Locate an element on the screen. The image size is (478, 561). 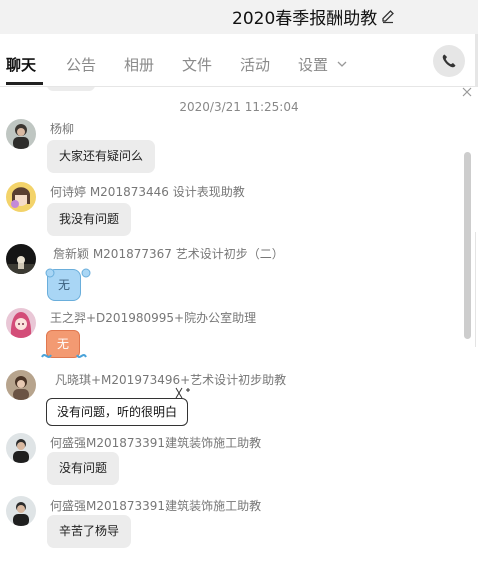
chat-message: 何诗婷 M201873446 设计表现助教 我没有问题 is located at coordinates (230, 213).